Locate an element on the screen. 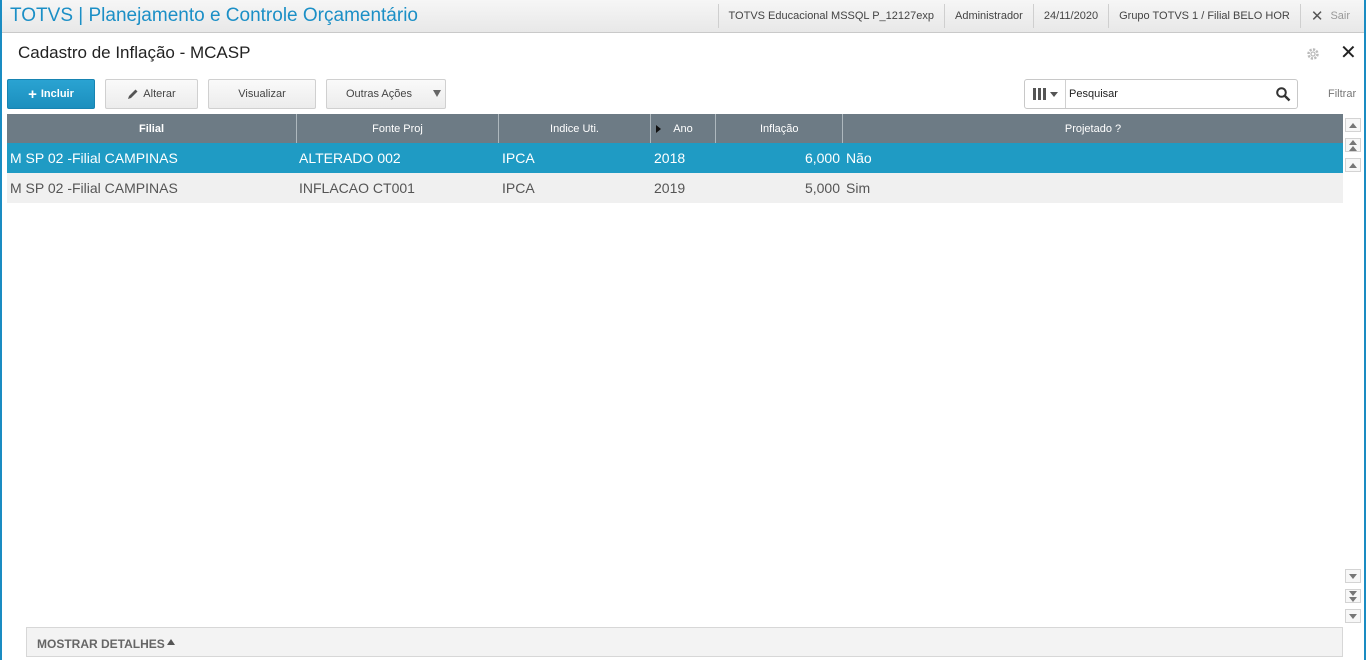 This screenshot has height=660, width=1366. column-header-inflacao: Inflação is located at coordinates (779, 128).